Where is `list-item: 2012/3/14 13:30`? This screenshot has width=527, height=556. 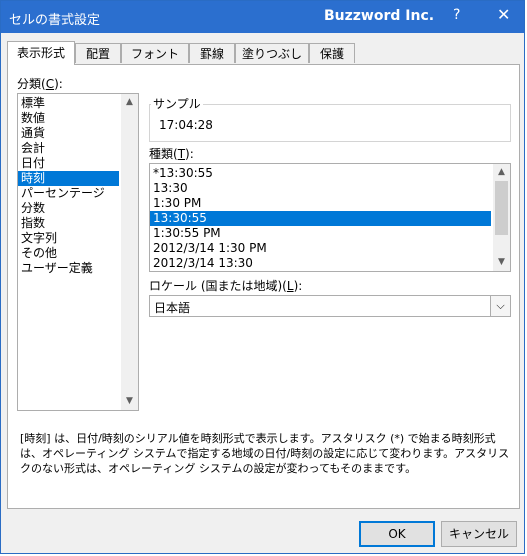 list-item: 2012/3/14 13:30 is located at coordinates (201, 263).